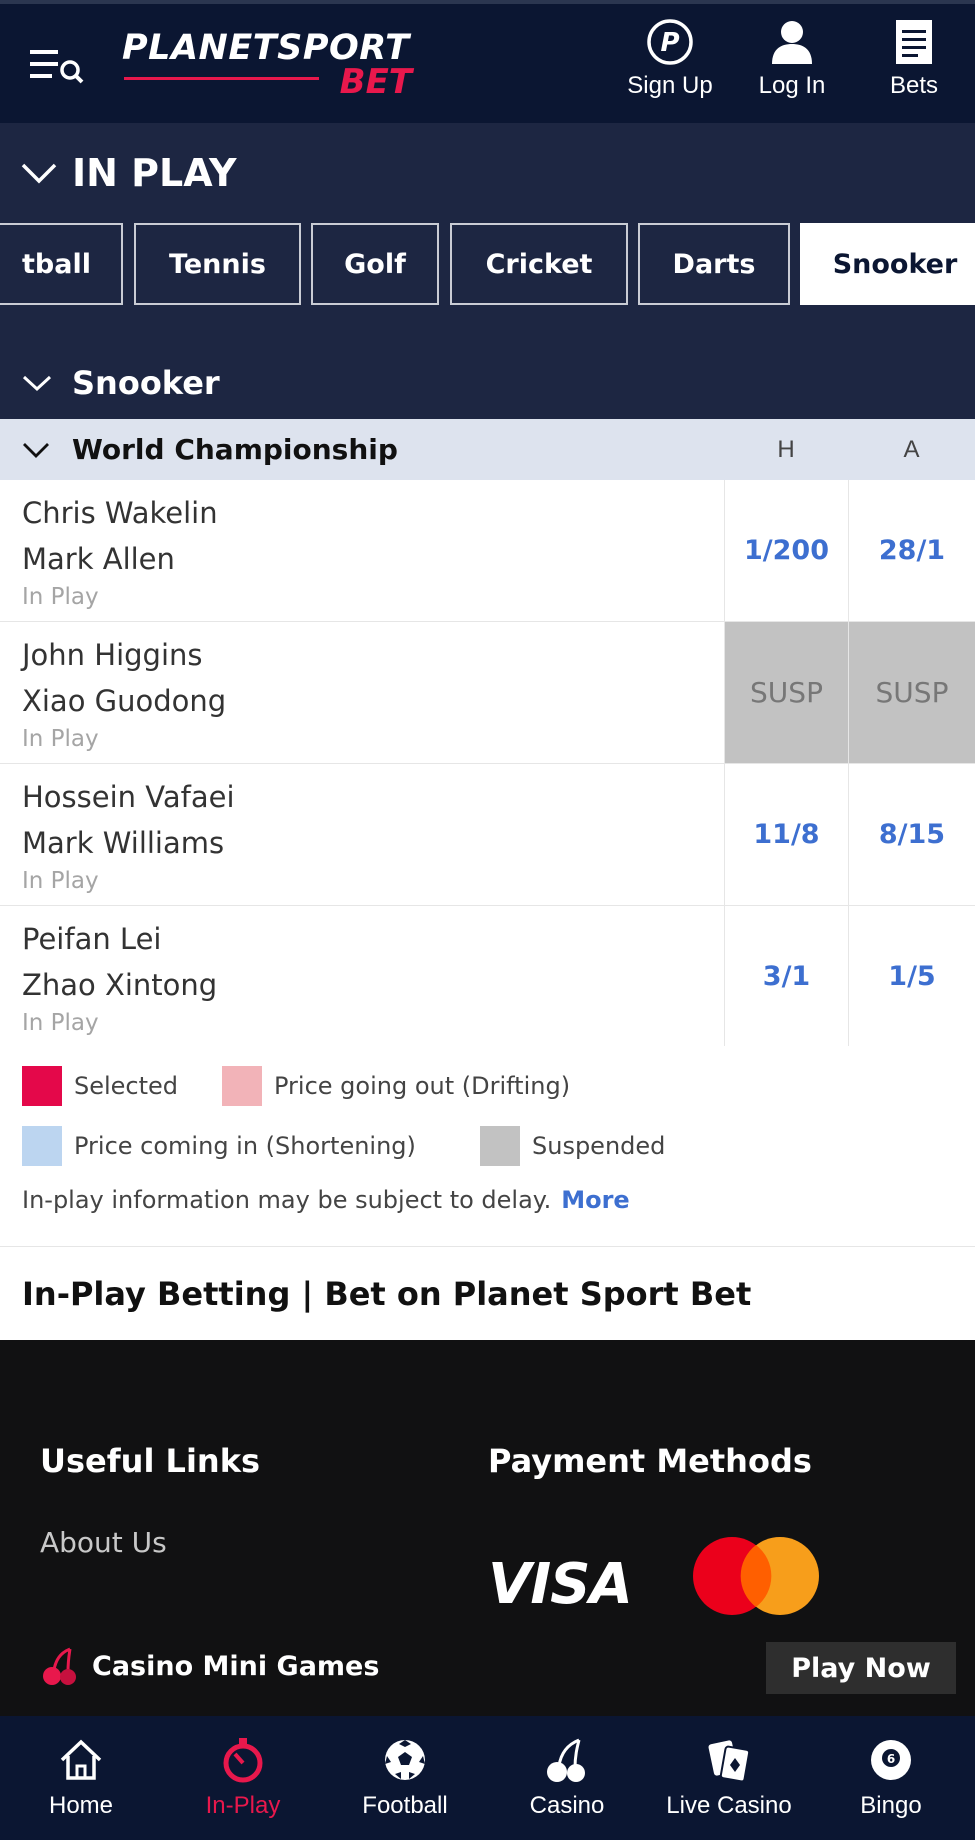 The width and height of the screenshot is (975, 1840). Describe the element at coordinates (911, 834) in the screenshot. I see `odds-away-button: 8/15` at that location.